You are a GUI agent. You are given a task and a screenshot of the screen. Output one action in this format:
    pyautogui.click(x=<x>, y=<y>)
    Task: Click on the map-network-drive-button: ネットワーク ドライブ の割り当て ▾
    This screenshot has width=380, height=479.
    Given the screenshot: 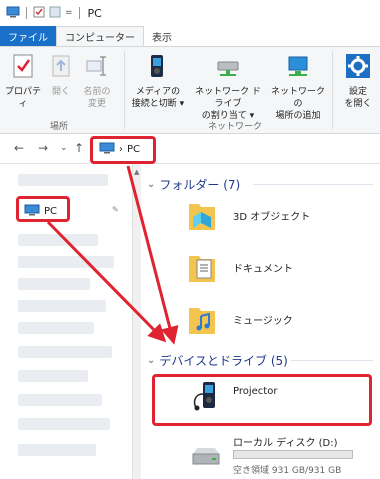 What is the action you would take?
    pyautogui.click(x=228, y=87)
    